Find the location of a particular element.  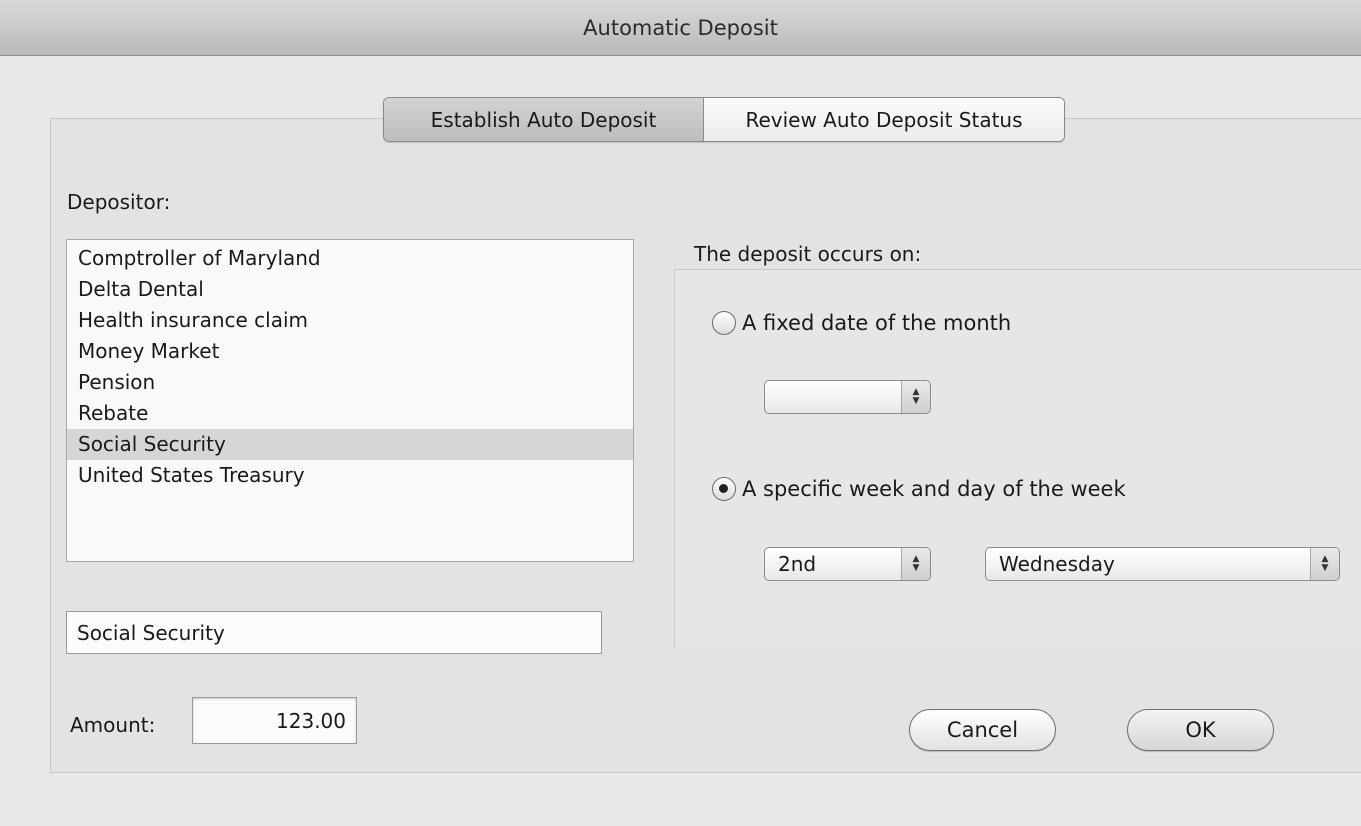

week-of-month-value: 2nd is located at coordinates (797, 564).